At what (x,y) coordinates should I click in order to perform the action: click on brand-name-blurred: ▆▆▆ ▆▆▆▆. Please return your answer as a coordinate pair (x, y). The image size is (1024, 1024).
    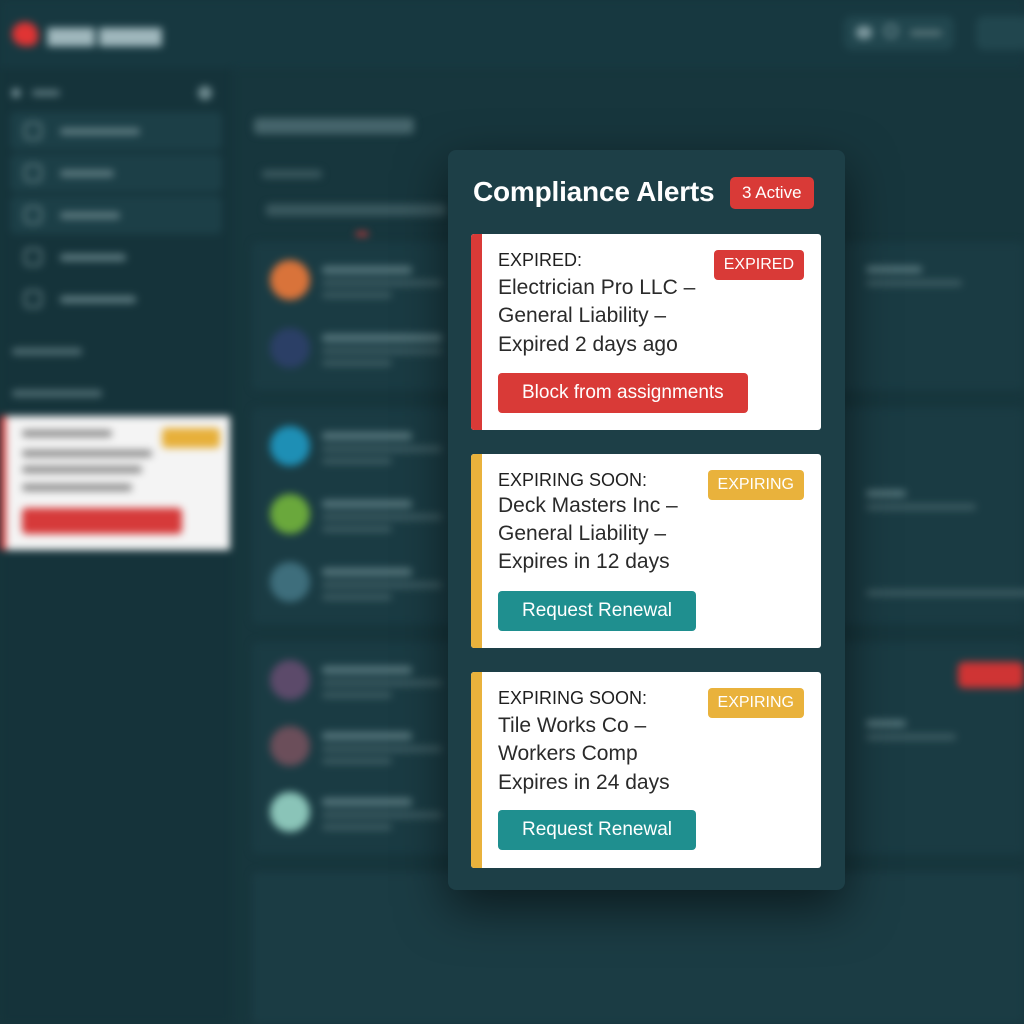
    Looking at the image, I should click on (105, 35).